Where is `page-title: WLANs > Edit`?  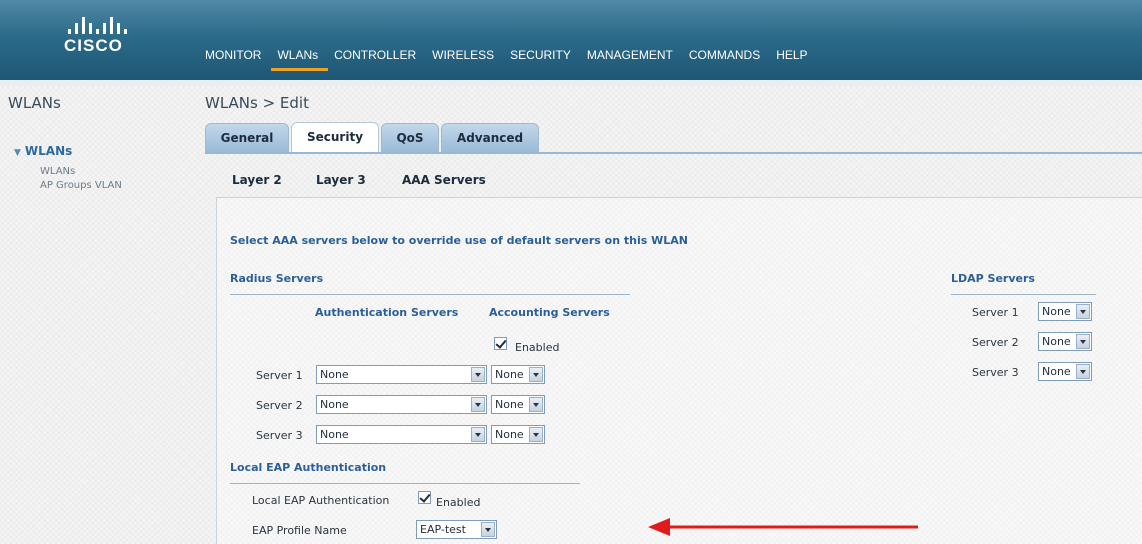
page-title: WLANs > Edit is located at coordinates (257, 103).